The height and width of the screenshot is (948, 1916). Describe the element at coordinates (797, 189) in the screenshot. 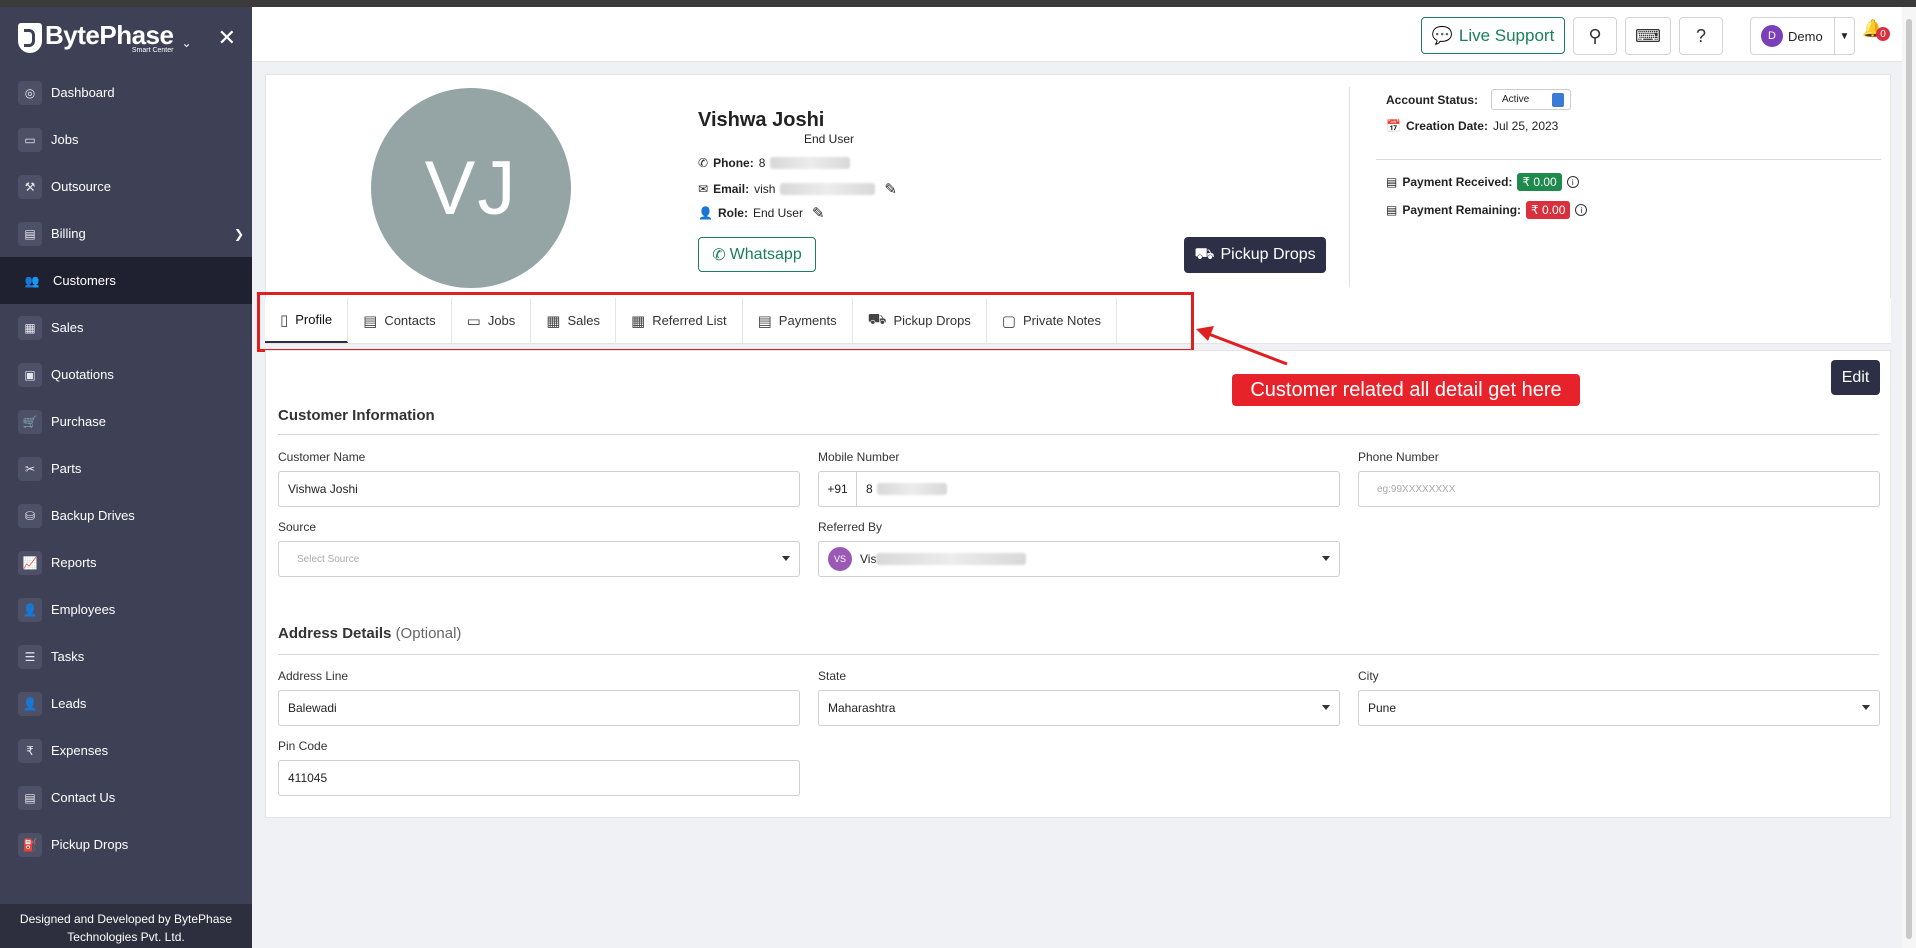

I see `email-row: ✉ Email: vish ✎` at that location.